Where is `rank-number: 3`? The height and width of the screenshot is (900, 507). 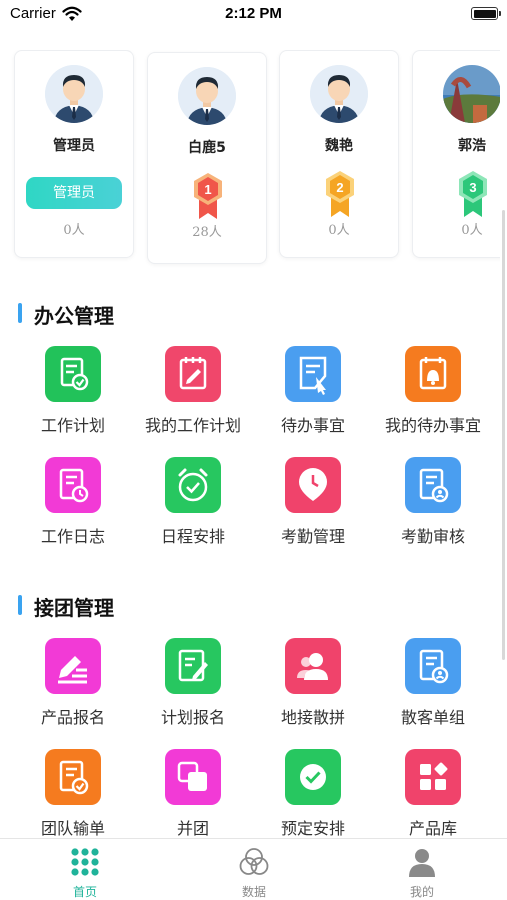 rank-number: 3 is located at coordinates (472, 187).